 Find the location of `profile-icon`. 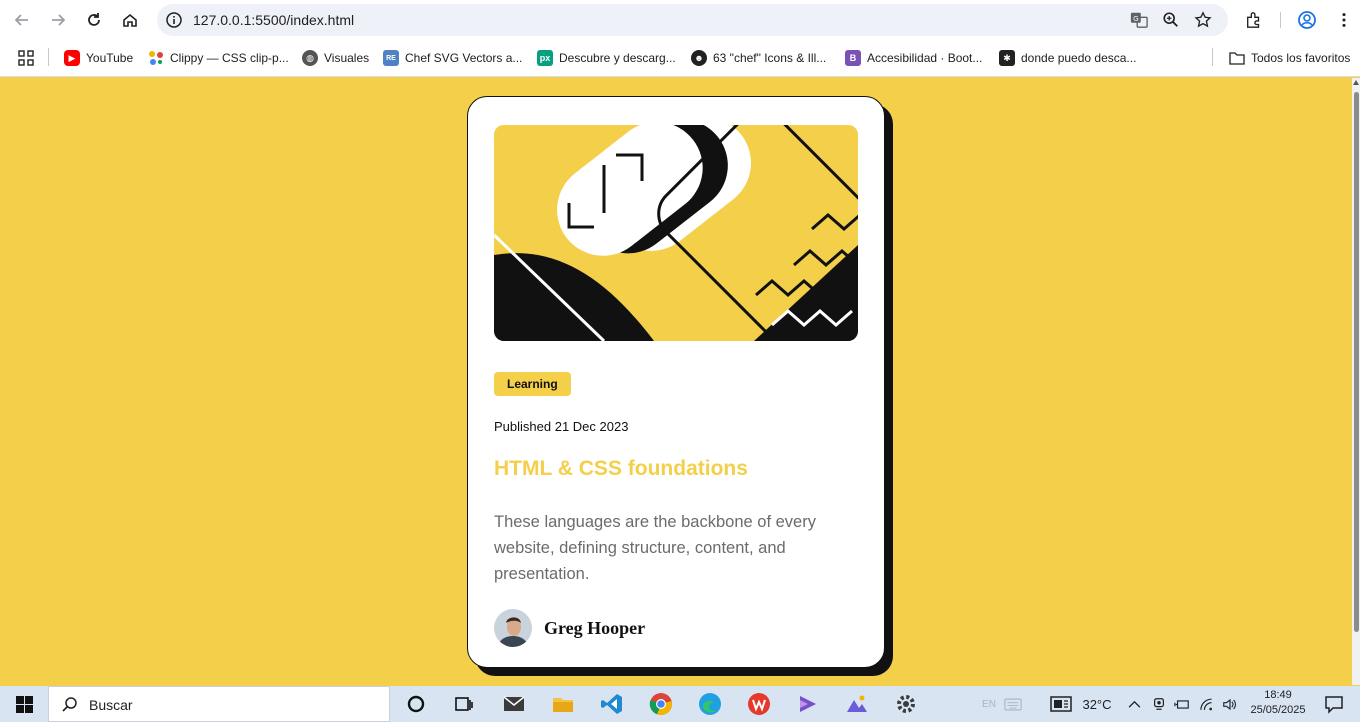

profile-icon is located at coordinates (1307, 20).